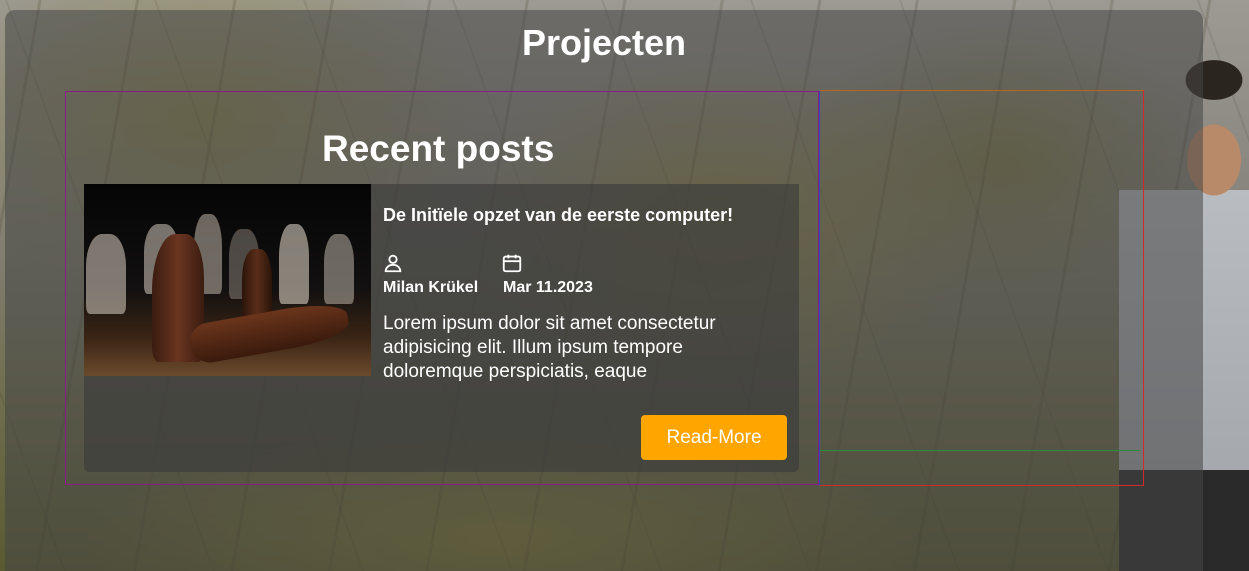 Image resolution: width=1249 pixels, height=571 pixels. Describe the element at coordinates (431, 287) in the screenshot. I see `post-author: Milan Krükel` at that location.